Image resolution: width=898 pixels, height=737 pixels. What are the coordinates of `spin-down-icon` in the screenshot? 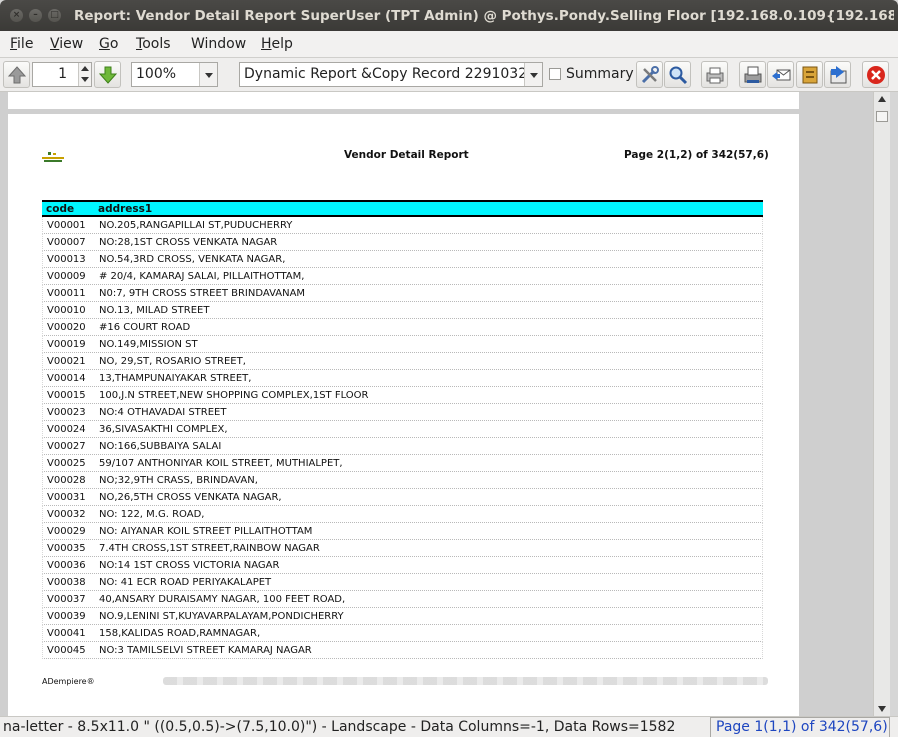 It's located at (85, 79).